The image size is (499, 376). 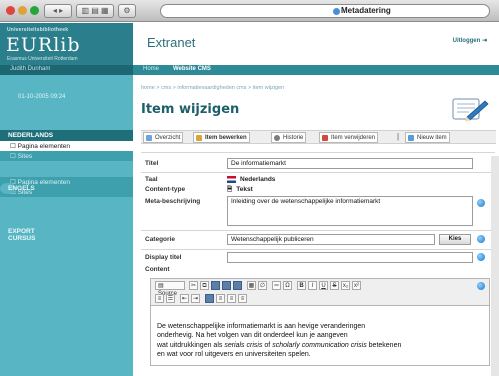 I want to click on display-title-label: Display titel, so click(x=163, y=257).